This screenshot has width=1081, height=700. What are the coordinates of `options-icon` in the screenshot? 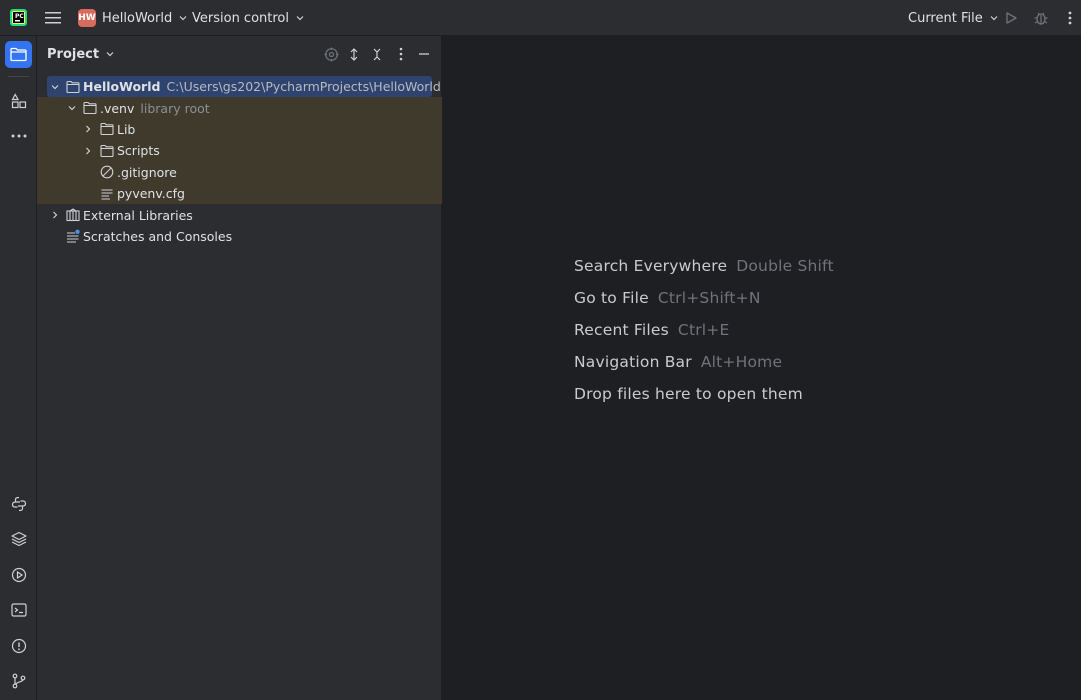 It's located at (401, 54).